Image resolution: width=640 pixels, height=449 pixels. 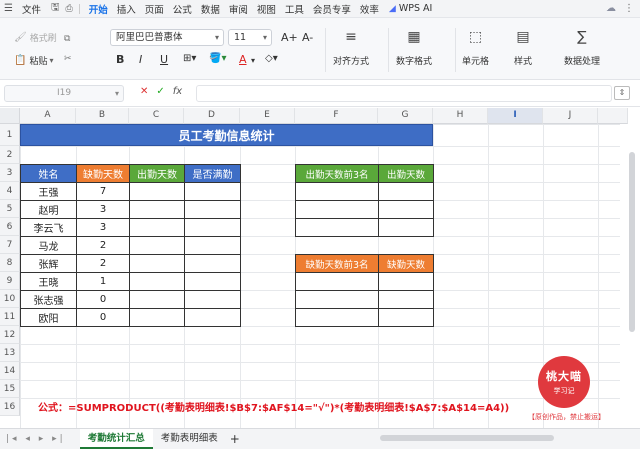 What do you see at coordinates (266, 9) in the screenshot?
I see `tab-view: 视图` at bounding box center [266, 9].